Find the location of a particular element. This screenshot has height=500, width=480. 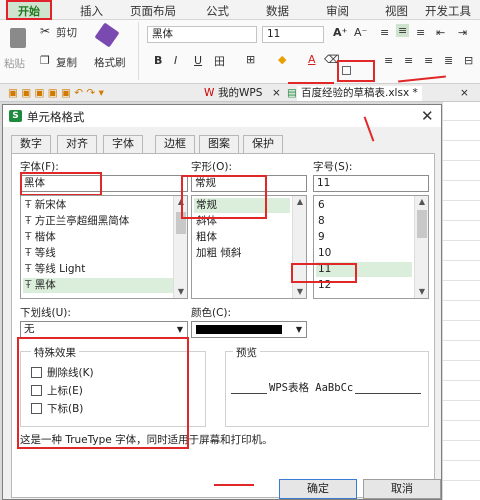

scissors-icon: ✂ is located at coordinates (45, 31).